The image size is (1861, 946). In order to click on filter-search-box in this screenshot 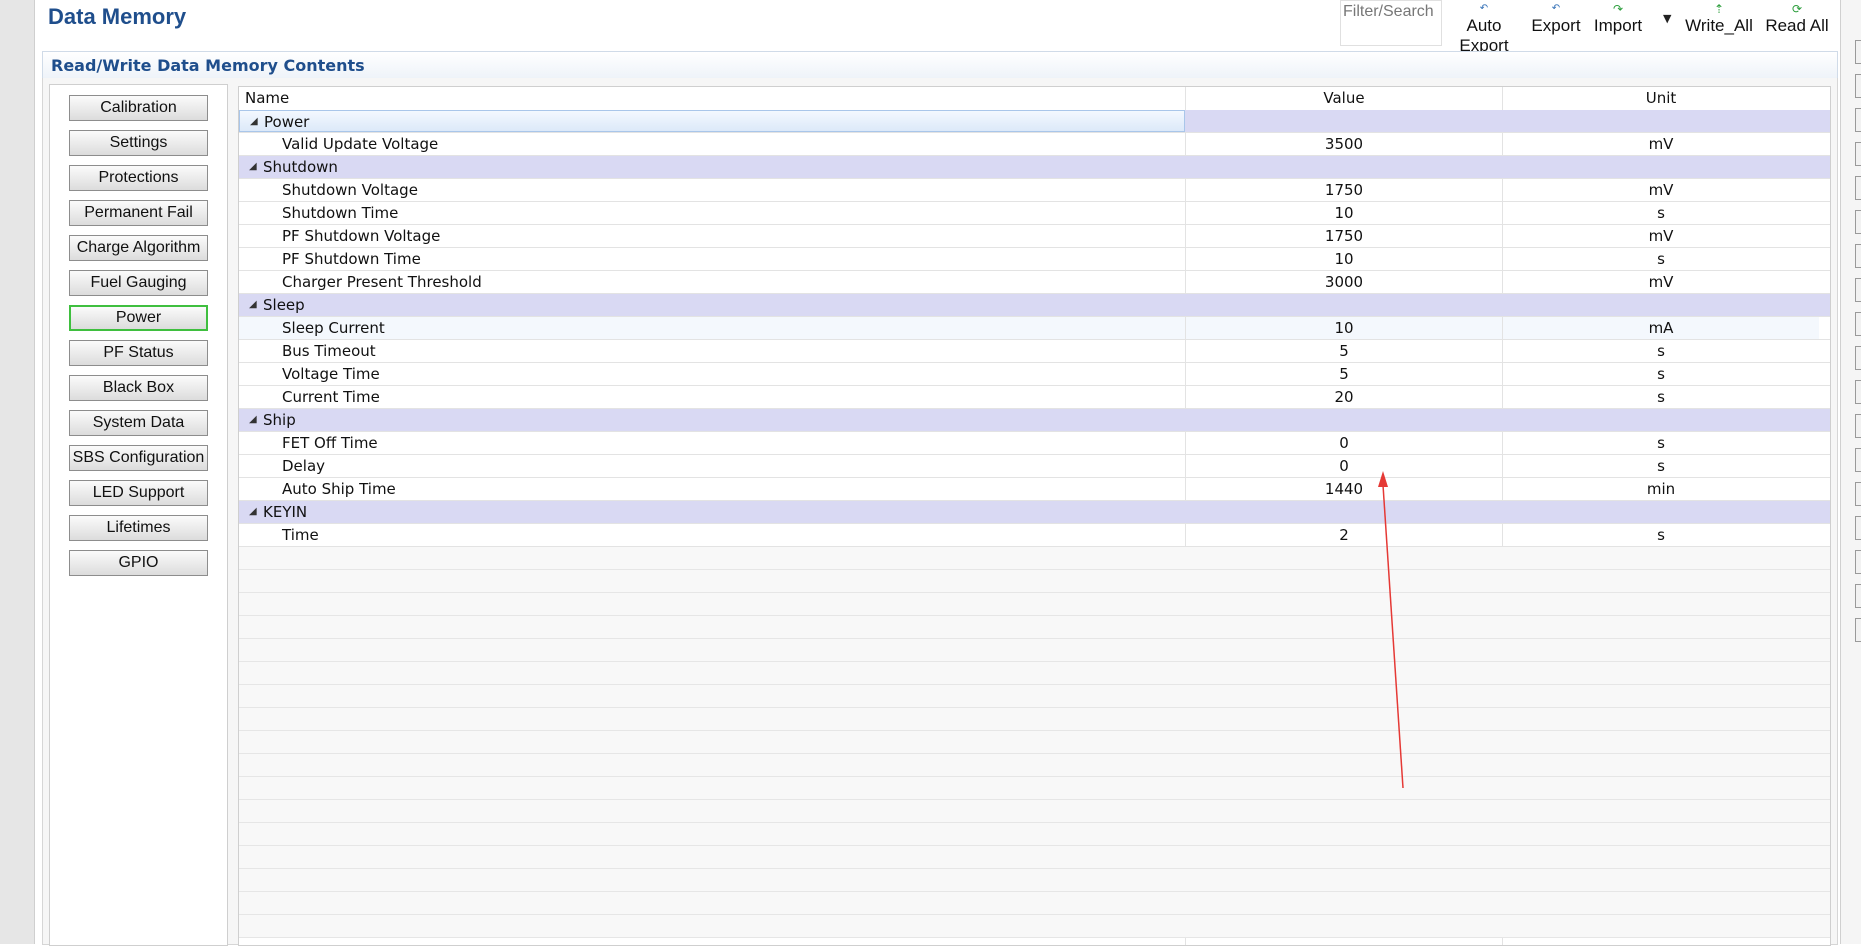, I will do `click(1391, 23)`.